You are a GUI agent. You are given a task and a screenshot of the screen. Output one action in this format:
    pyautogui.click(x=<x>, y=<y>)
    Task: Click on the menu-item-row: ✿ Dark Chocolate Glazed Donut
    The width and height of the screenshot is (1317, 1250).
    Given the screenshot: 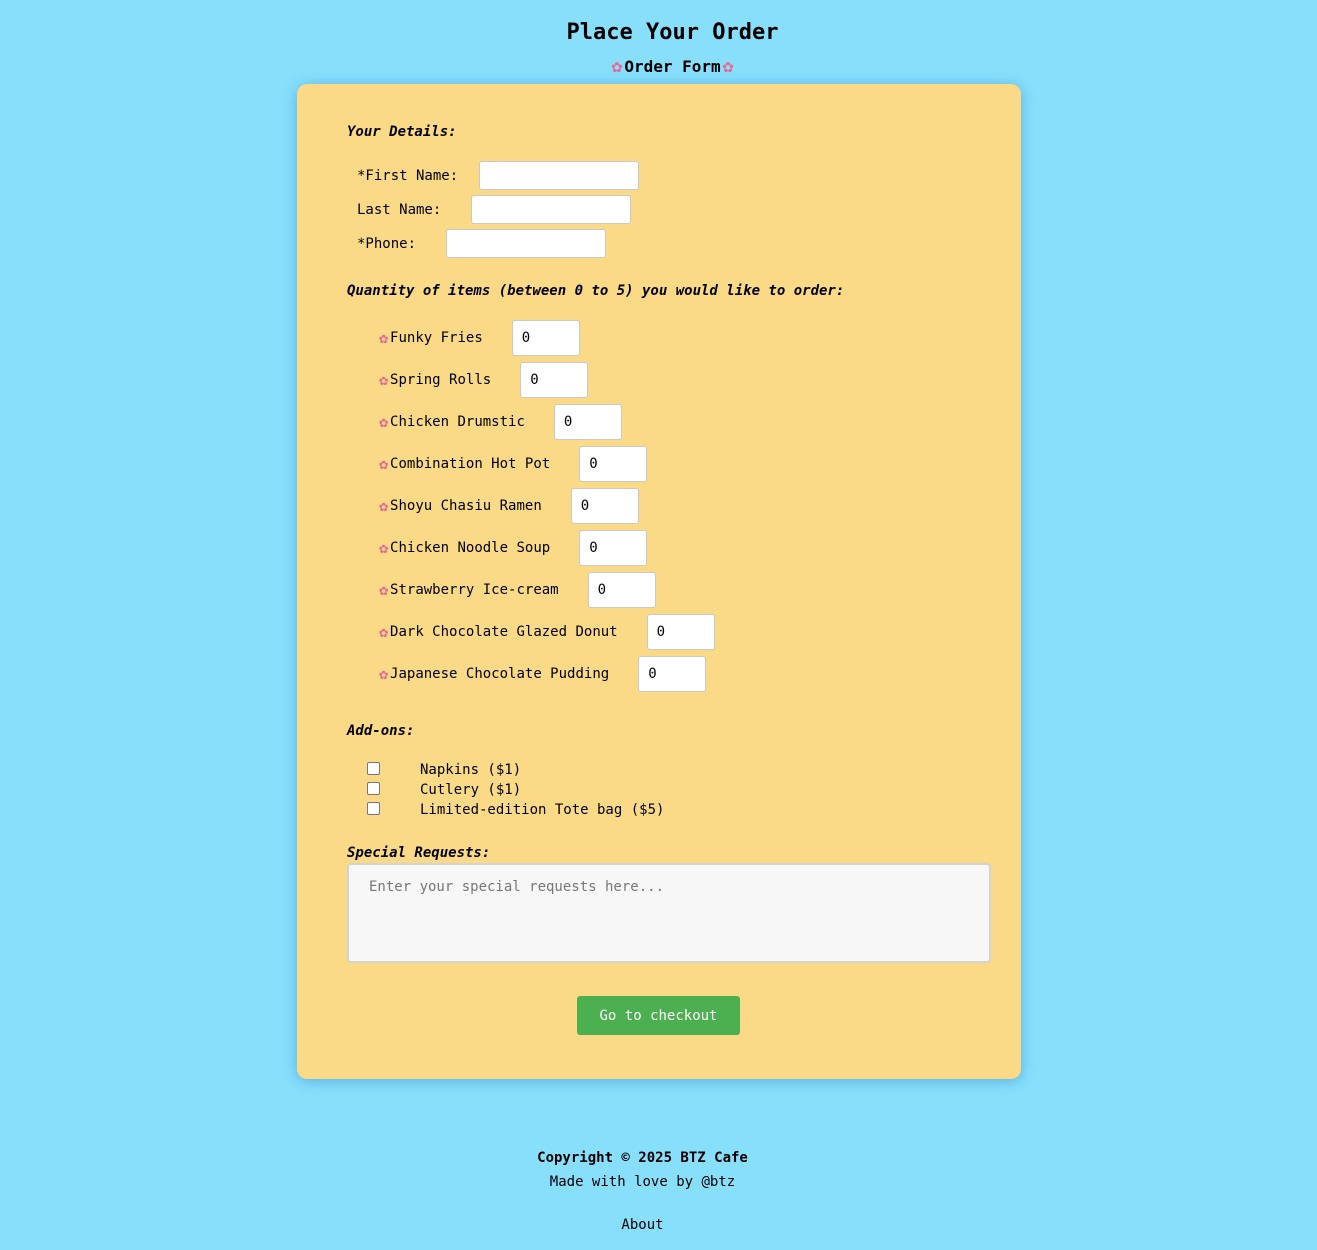 What is the action you would take?
    pyautogui.click(x=547, y=632)
    